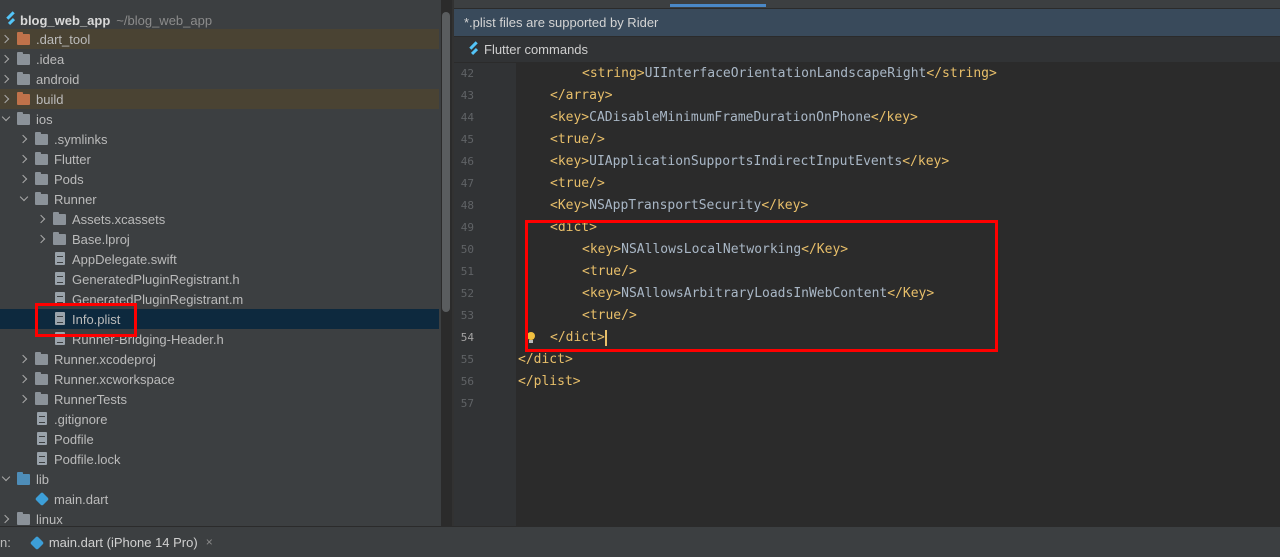  I want to click on xml-tag: <Key>, so click(570, 205).